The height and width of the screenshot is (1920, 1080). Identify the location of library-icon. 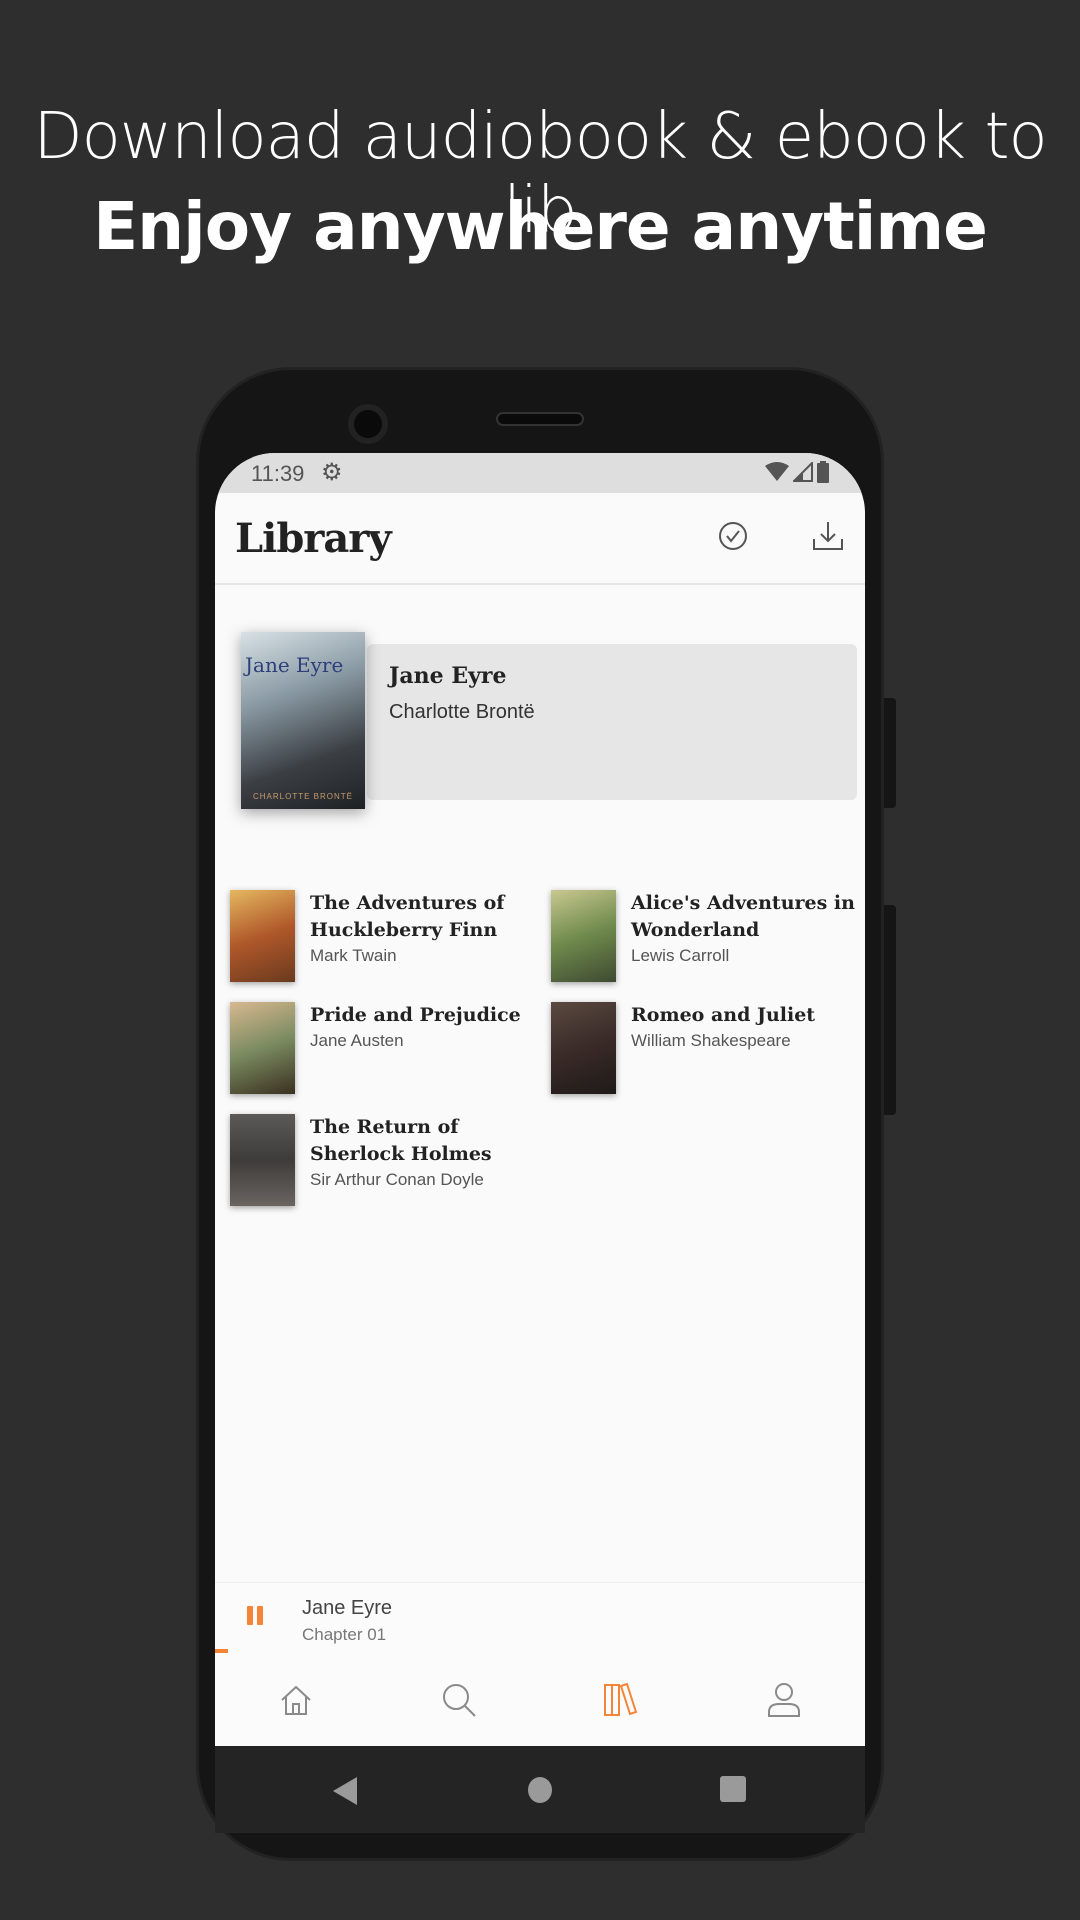
(621, 1699).